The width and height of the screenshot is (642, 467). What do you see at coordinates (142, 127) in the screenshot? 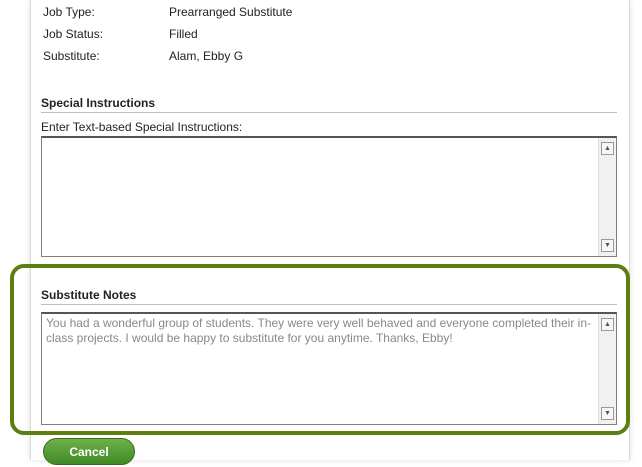
I see `special-instructions-field-label: Enter Text-based Special Instructions:` at bounding box center [142, 127].